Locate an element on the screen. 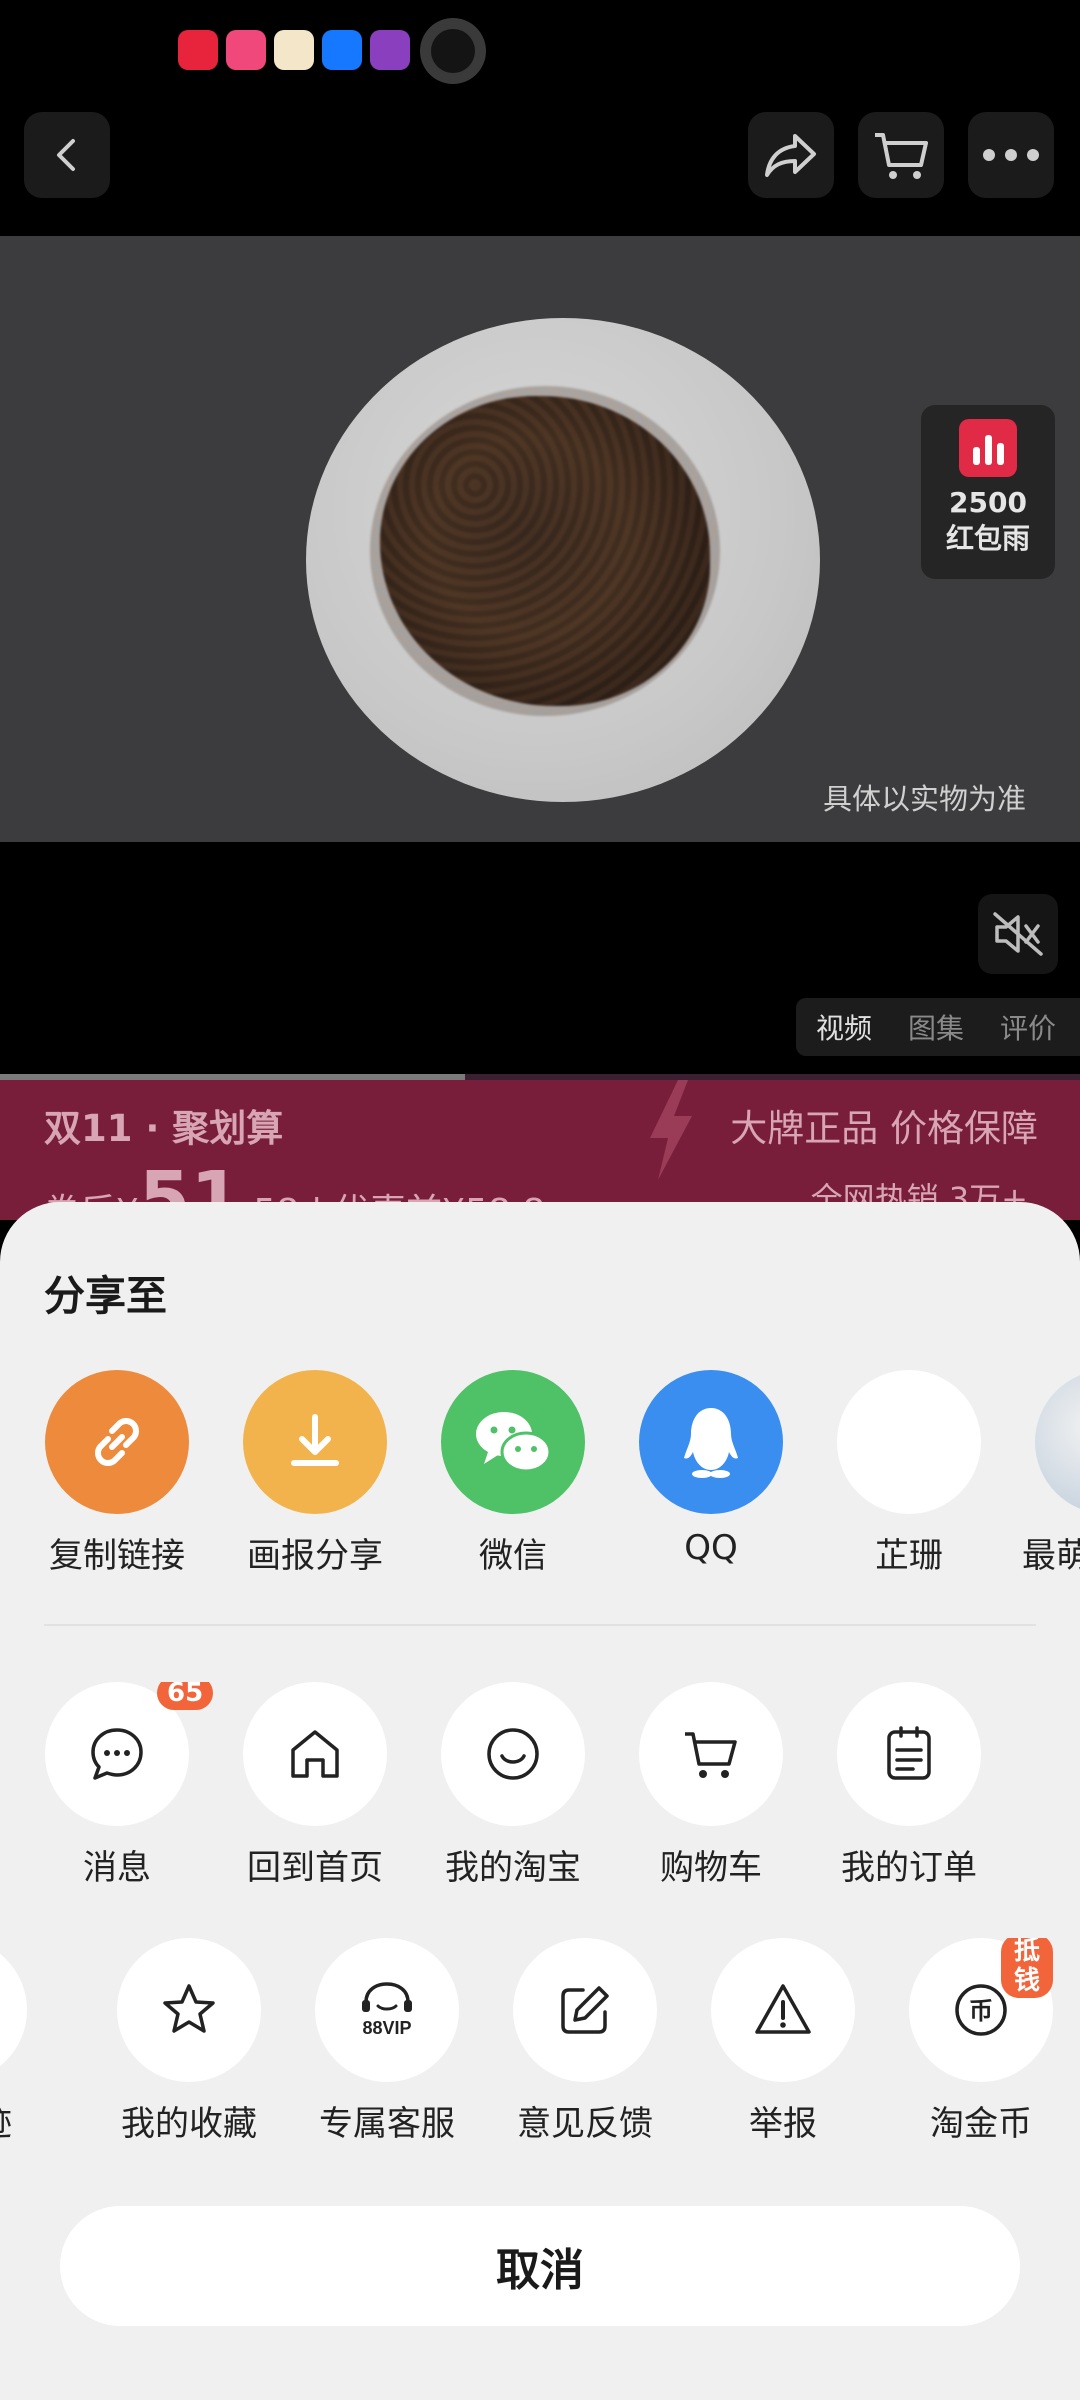  link-icon is located at coordinates (117, 1442).